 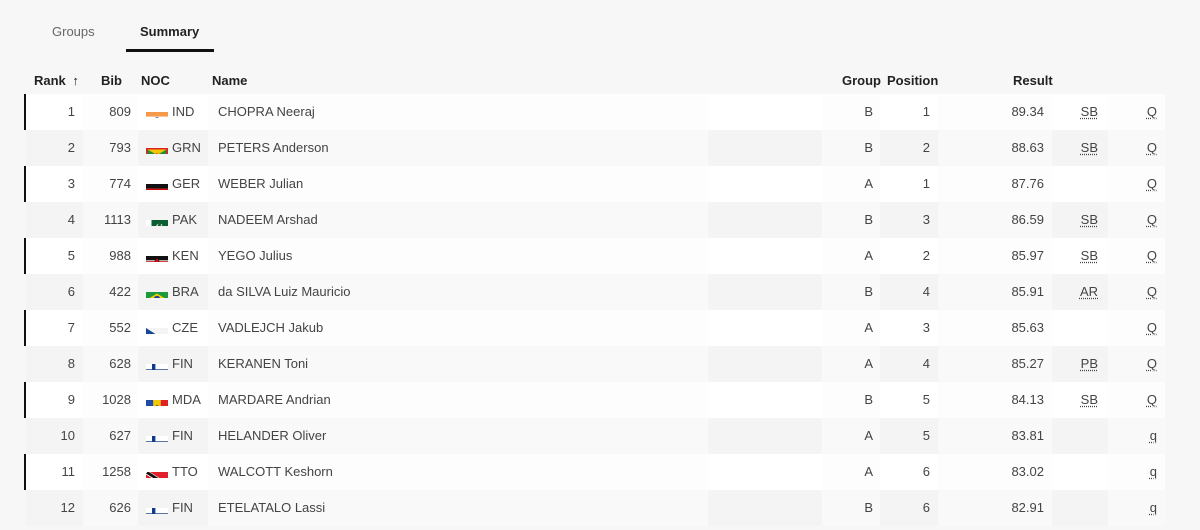 I want to click on athlete-name: da SILVA Luiz Mauricio, so click(x=458, y=292).